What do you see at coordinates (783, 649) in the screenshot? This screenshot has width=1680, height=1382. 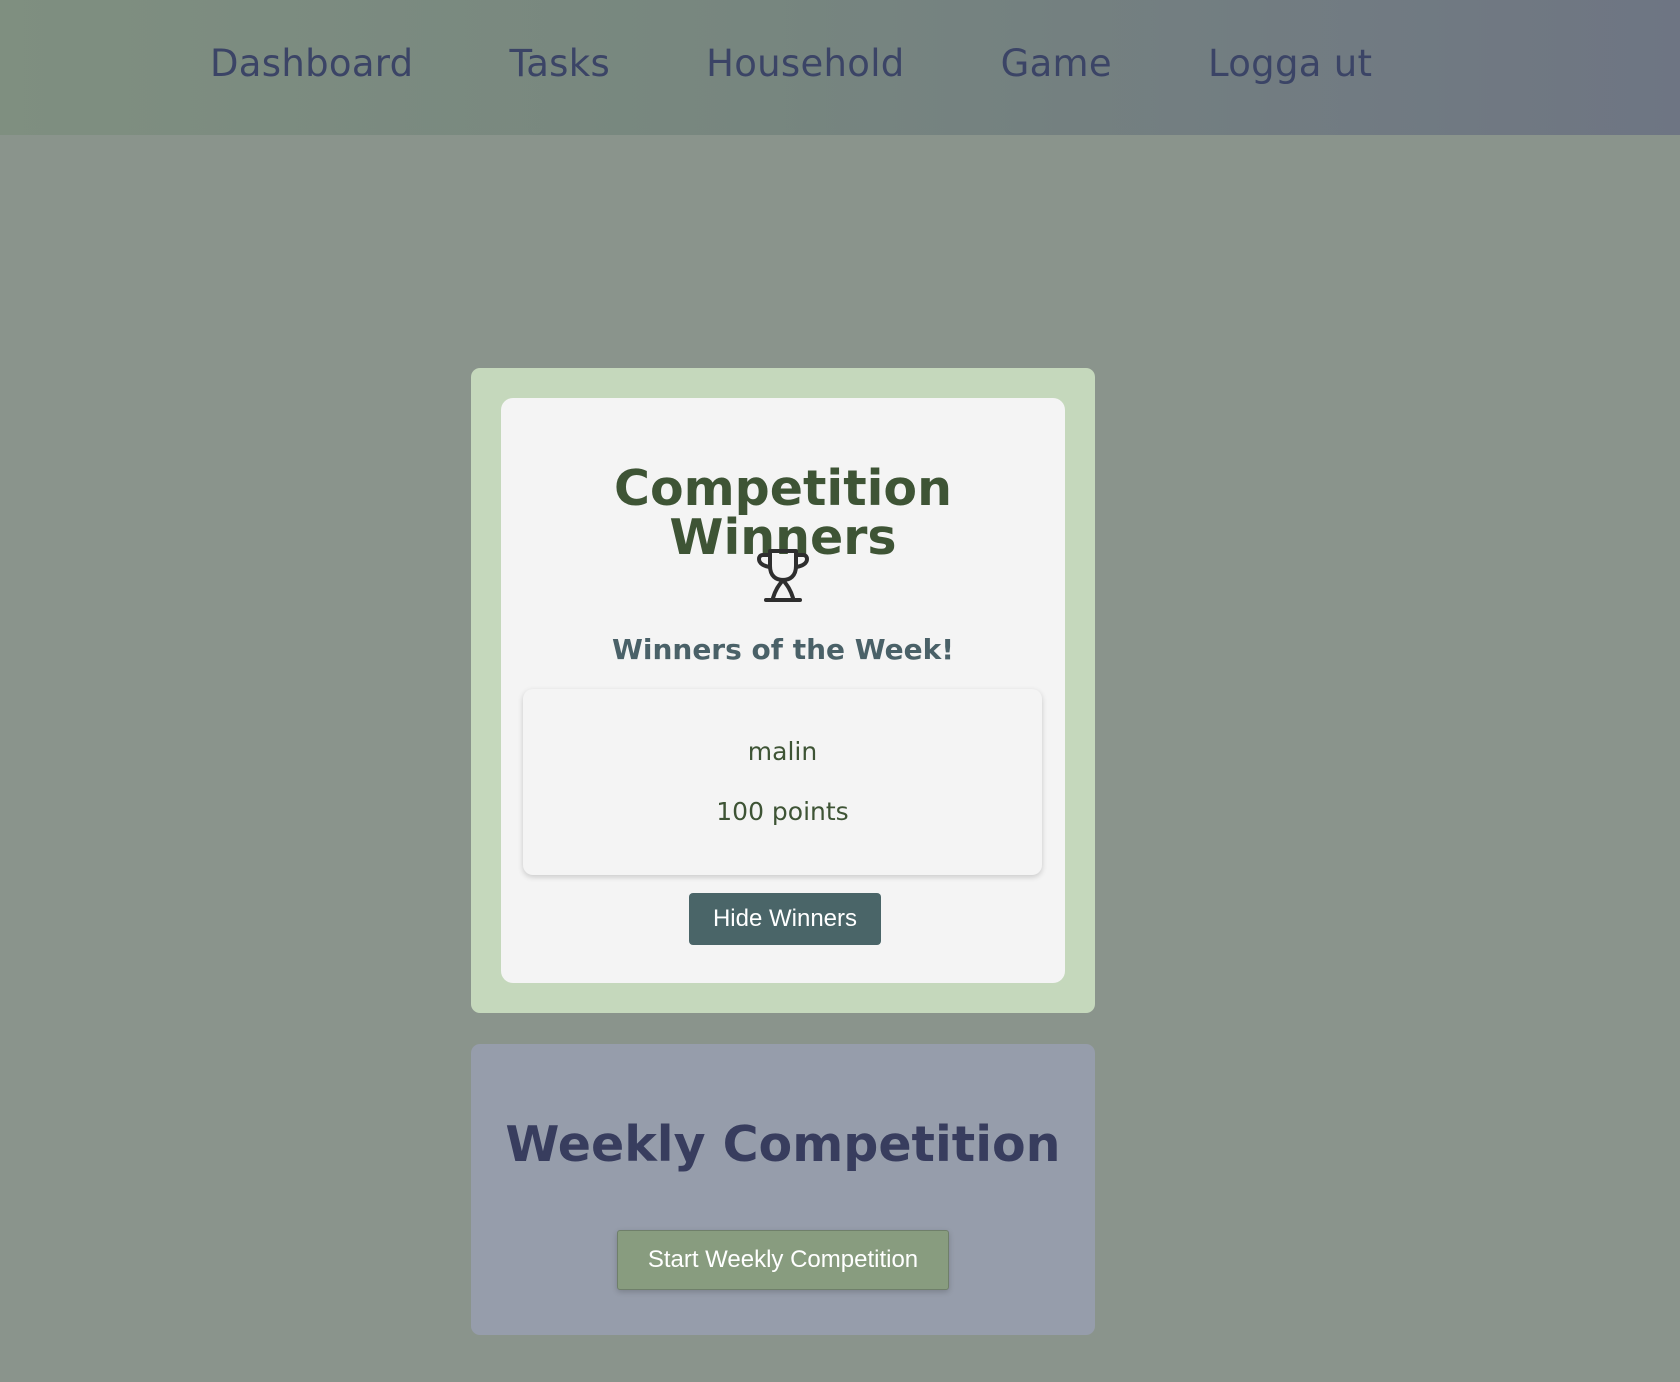 I see `winners-of-week-heading: Winners of the Week!` at bounding box center [783, 649].